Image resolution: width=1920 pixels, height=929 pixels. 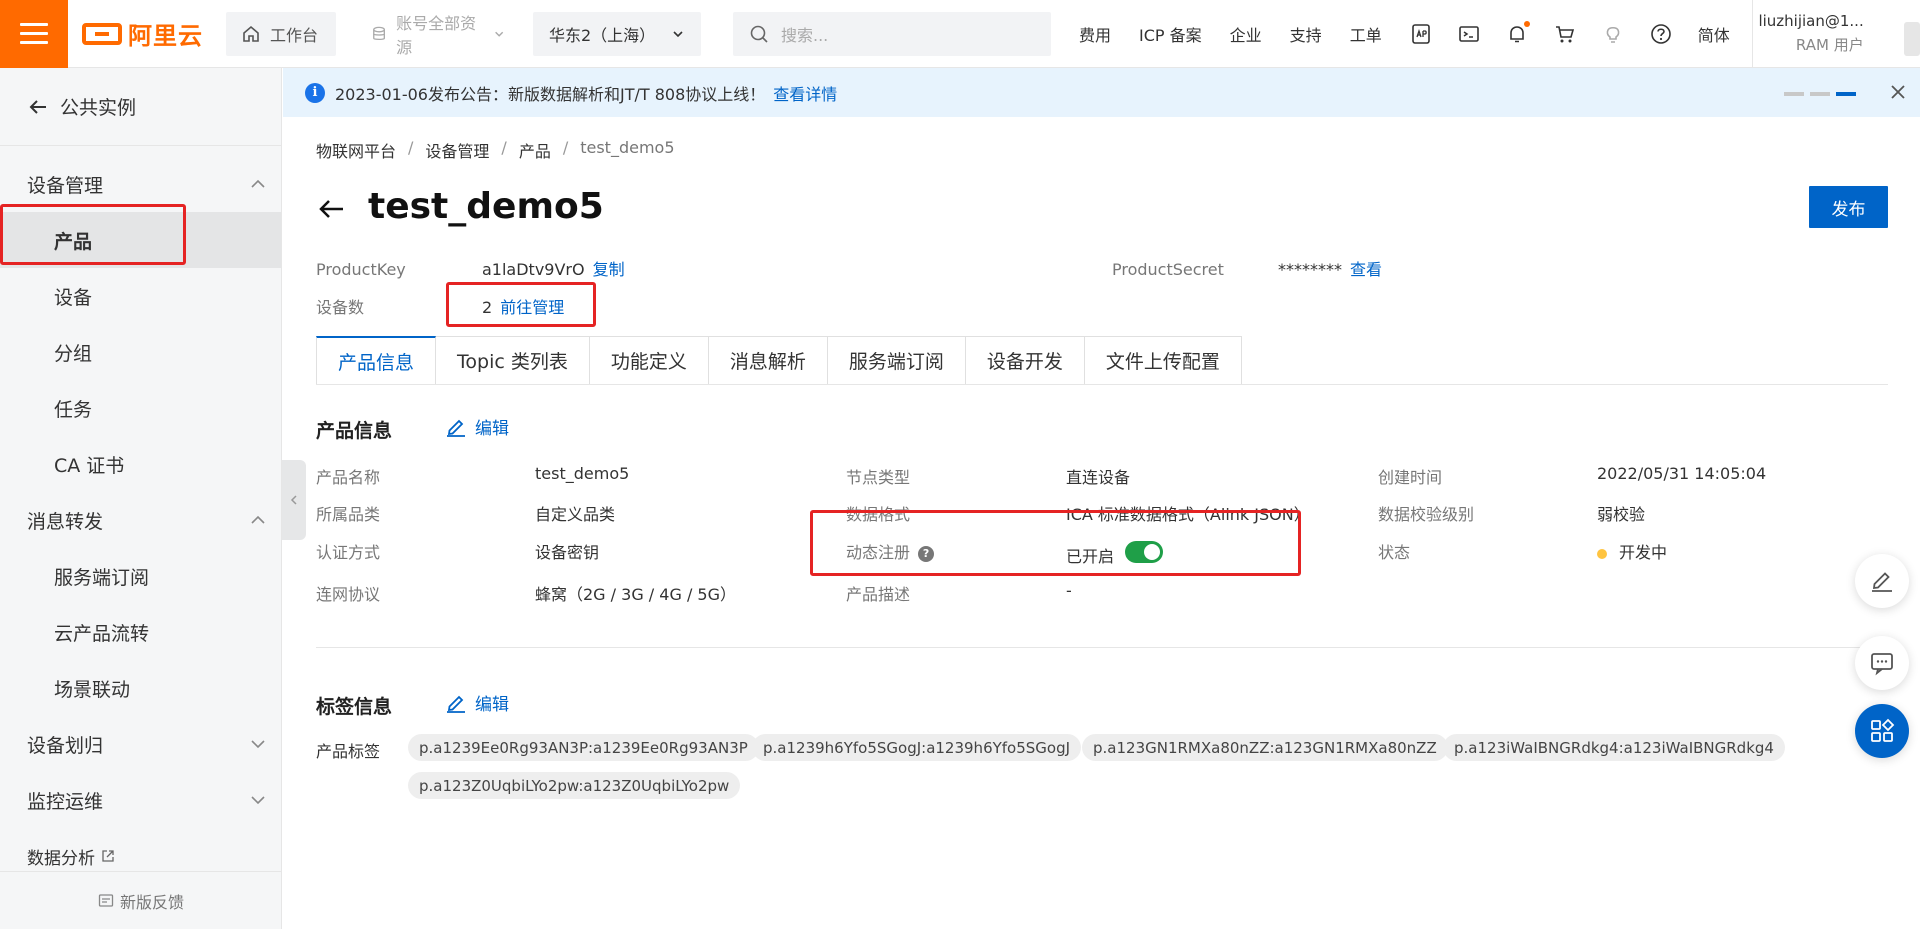 I want to click on feedback-button: 新版反馈, so click(x=141, y=900).